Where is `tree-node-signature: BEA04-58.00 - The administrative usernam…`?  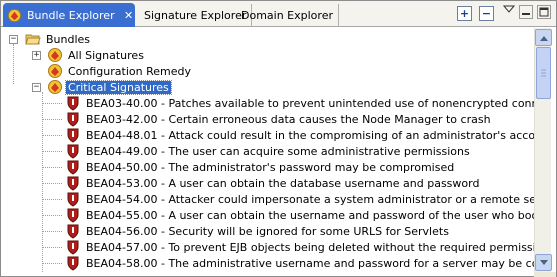
tree-node-signature: BEA04-58.00 - The administrative usernam… is located at coordinates (288, 263).